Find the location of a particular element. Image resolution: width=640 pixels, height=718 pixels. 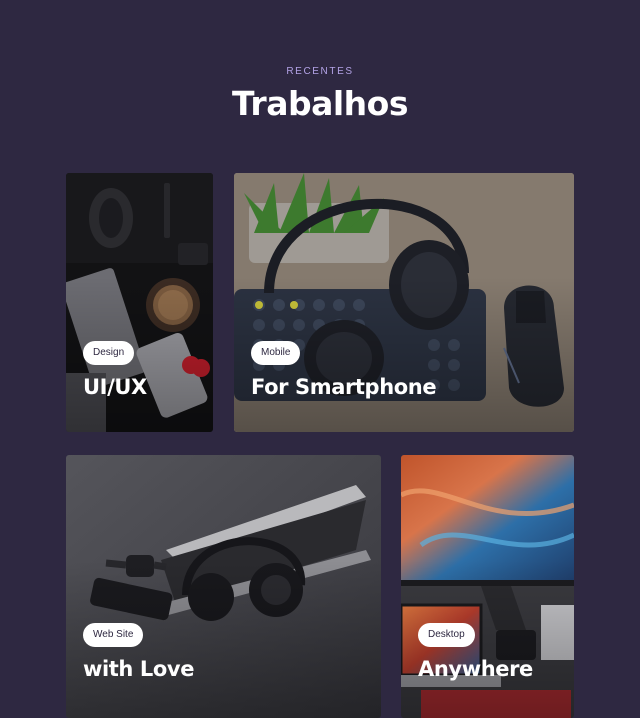

card-tag: Web Site is located at coordinates (113, 635).